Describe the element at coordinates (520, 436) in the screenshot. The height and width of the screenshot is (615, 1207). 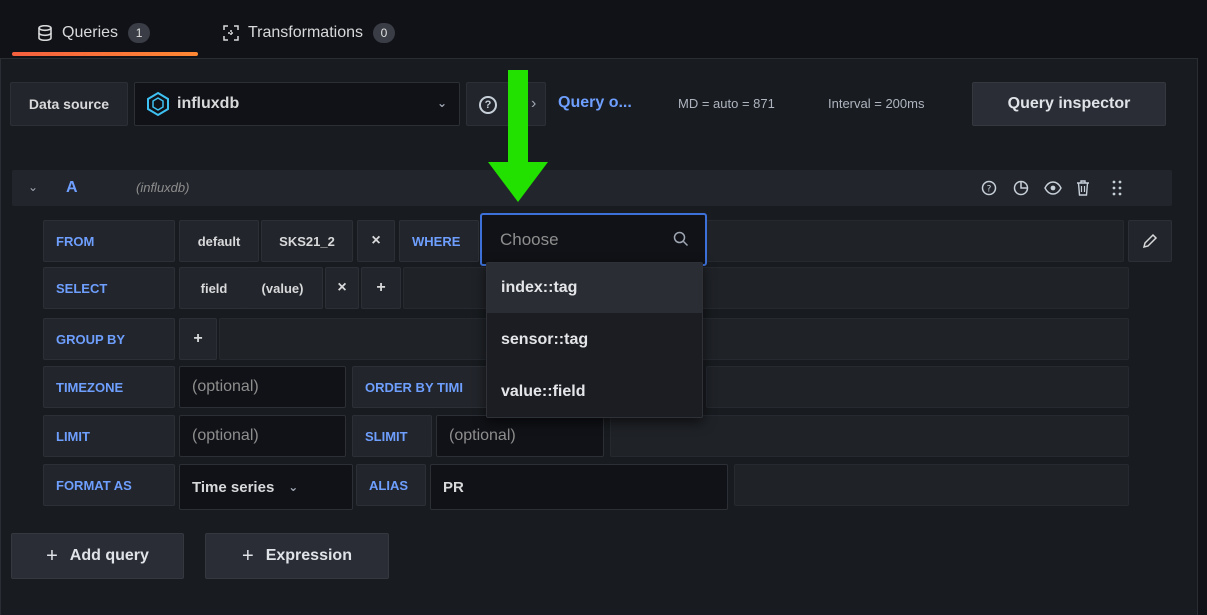
I see `slimit-input: (optional)` at that location.